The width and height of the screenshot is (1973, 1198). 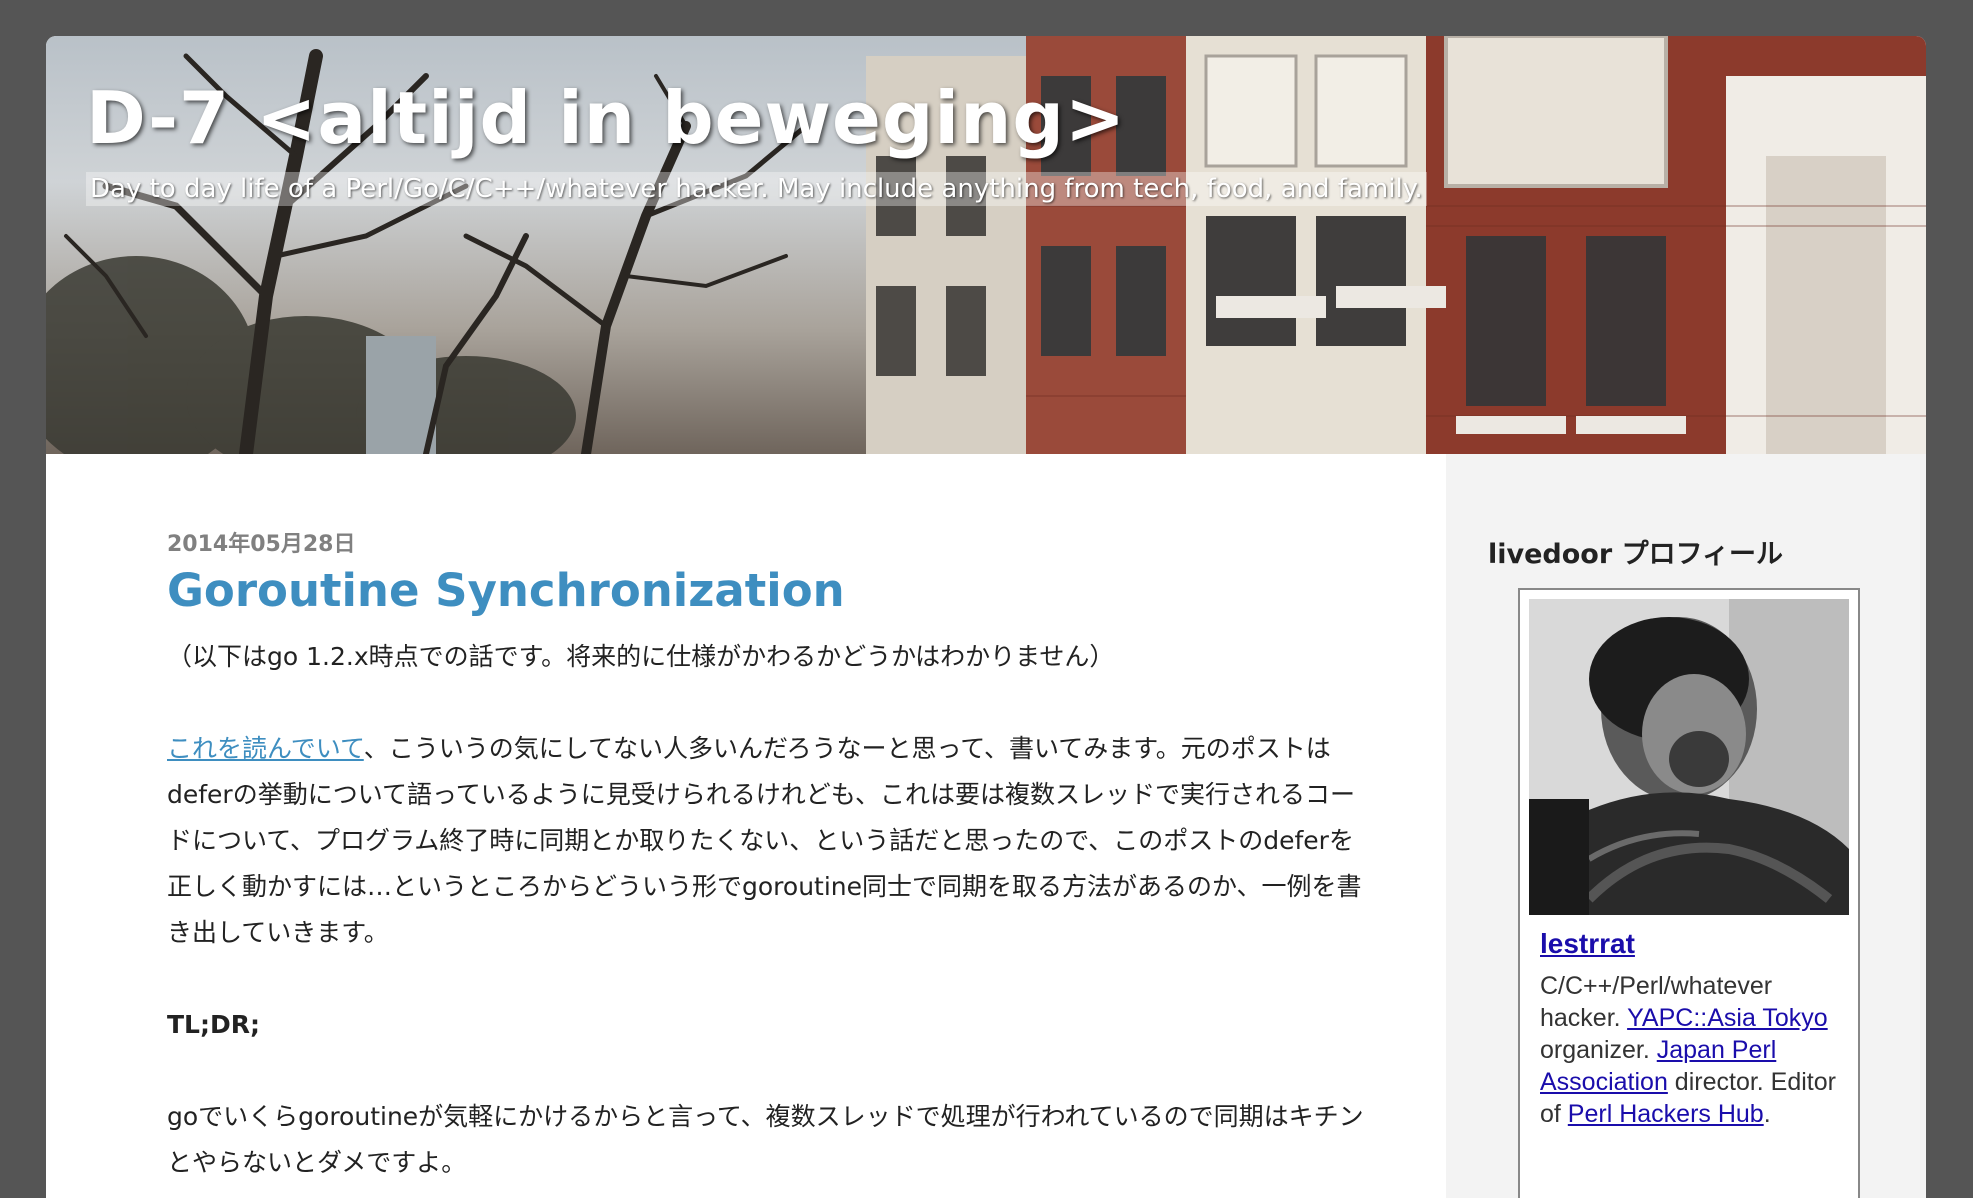 What do you see at coordinates (213, 1024) in the screenshot?
I see `post-tldr: TL;DR;` at bounding box center [213, 1024].